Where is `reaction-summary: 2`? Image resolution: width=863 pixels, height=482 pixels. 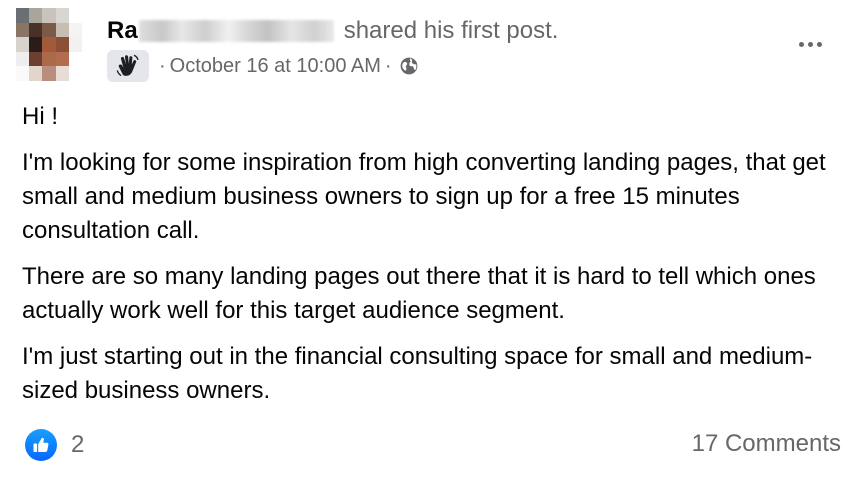 reaction-summary: 2 is located at coordinates (54, 445).